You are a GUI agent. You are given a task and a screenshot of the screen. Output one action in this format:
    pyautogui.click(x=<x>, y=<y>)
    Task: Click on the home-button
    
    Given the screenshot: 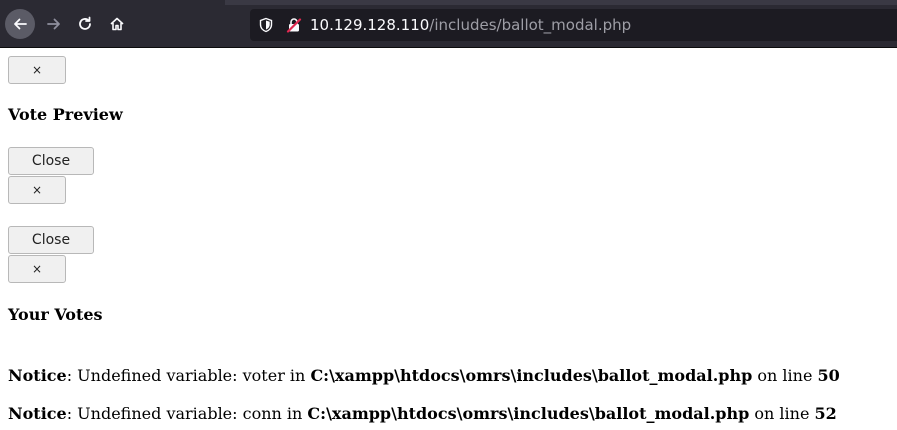 What is the action you would take?
    pyautogui.click(x=117, y=24)
    